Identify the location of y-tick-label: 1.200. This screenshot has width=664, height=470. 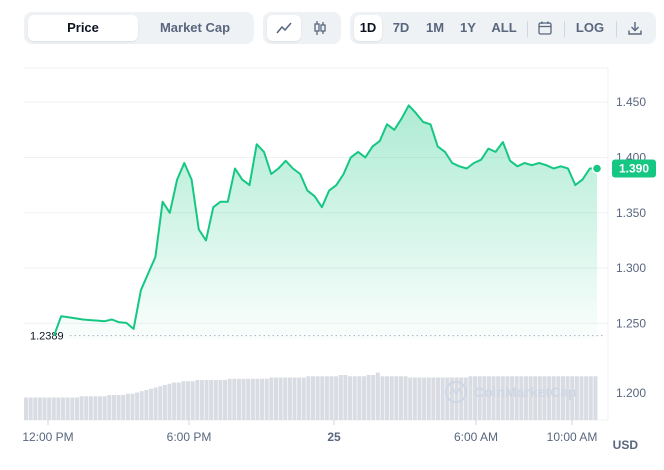
(631, 393).